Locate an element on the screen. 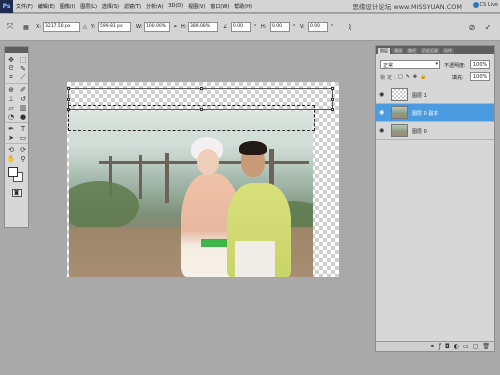 The height and width of the screenshot is (375, 500). fill-label: 填充: is located at coordinates (458, 78).